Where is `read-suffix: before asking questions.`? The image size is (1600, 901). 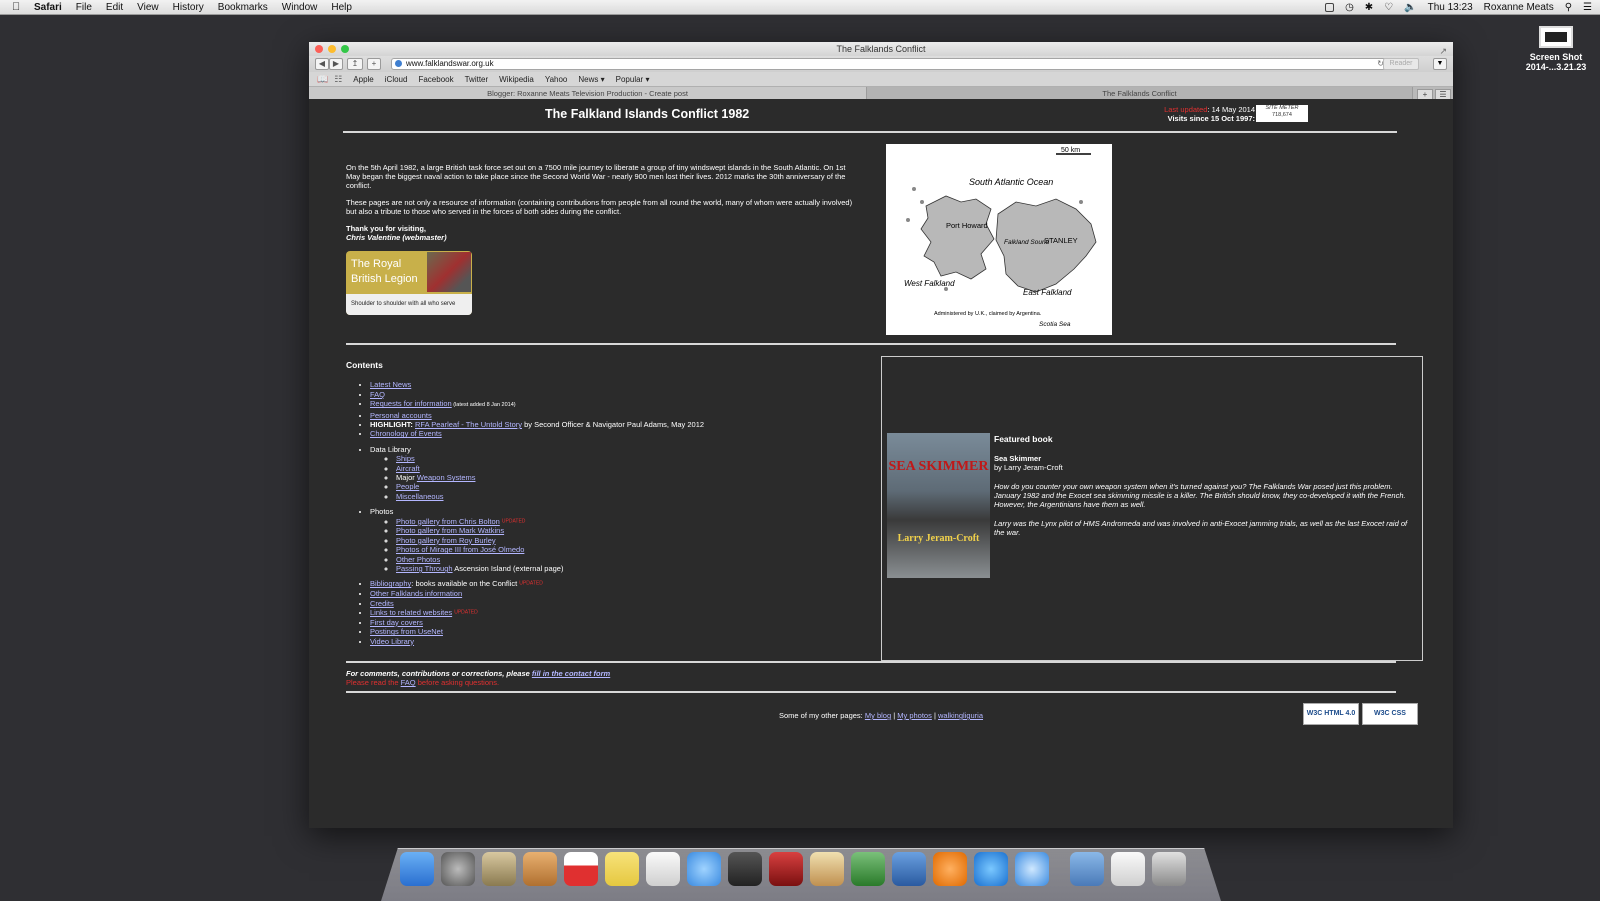 read-suffix: before asking questions. is located at coordinates (457, 682).